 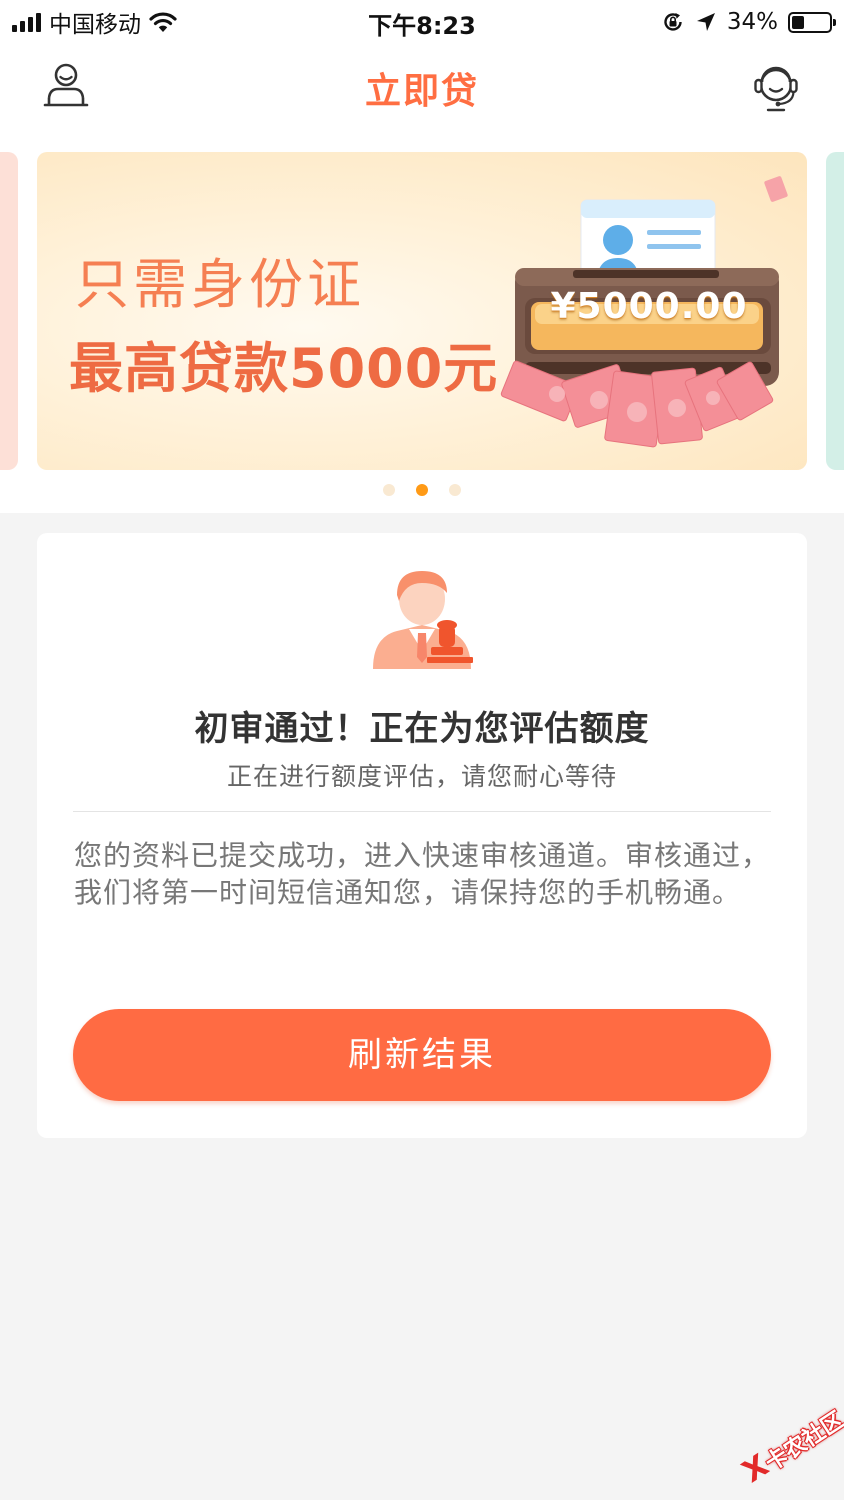 I want to click on next-banner-peek, so click(x=835, y=311).